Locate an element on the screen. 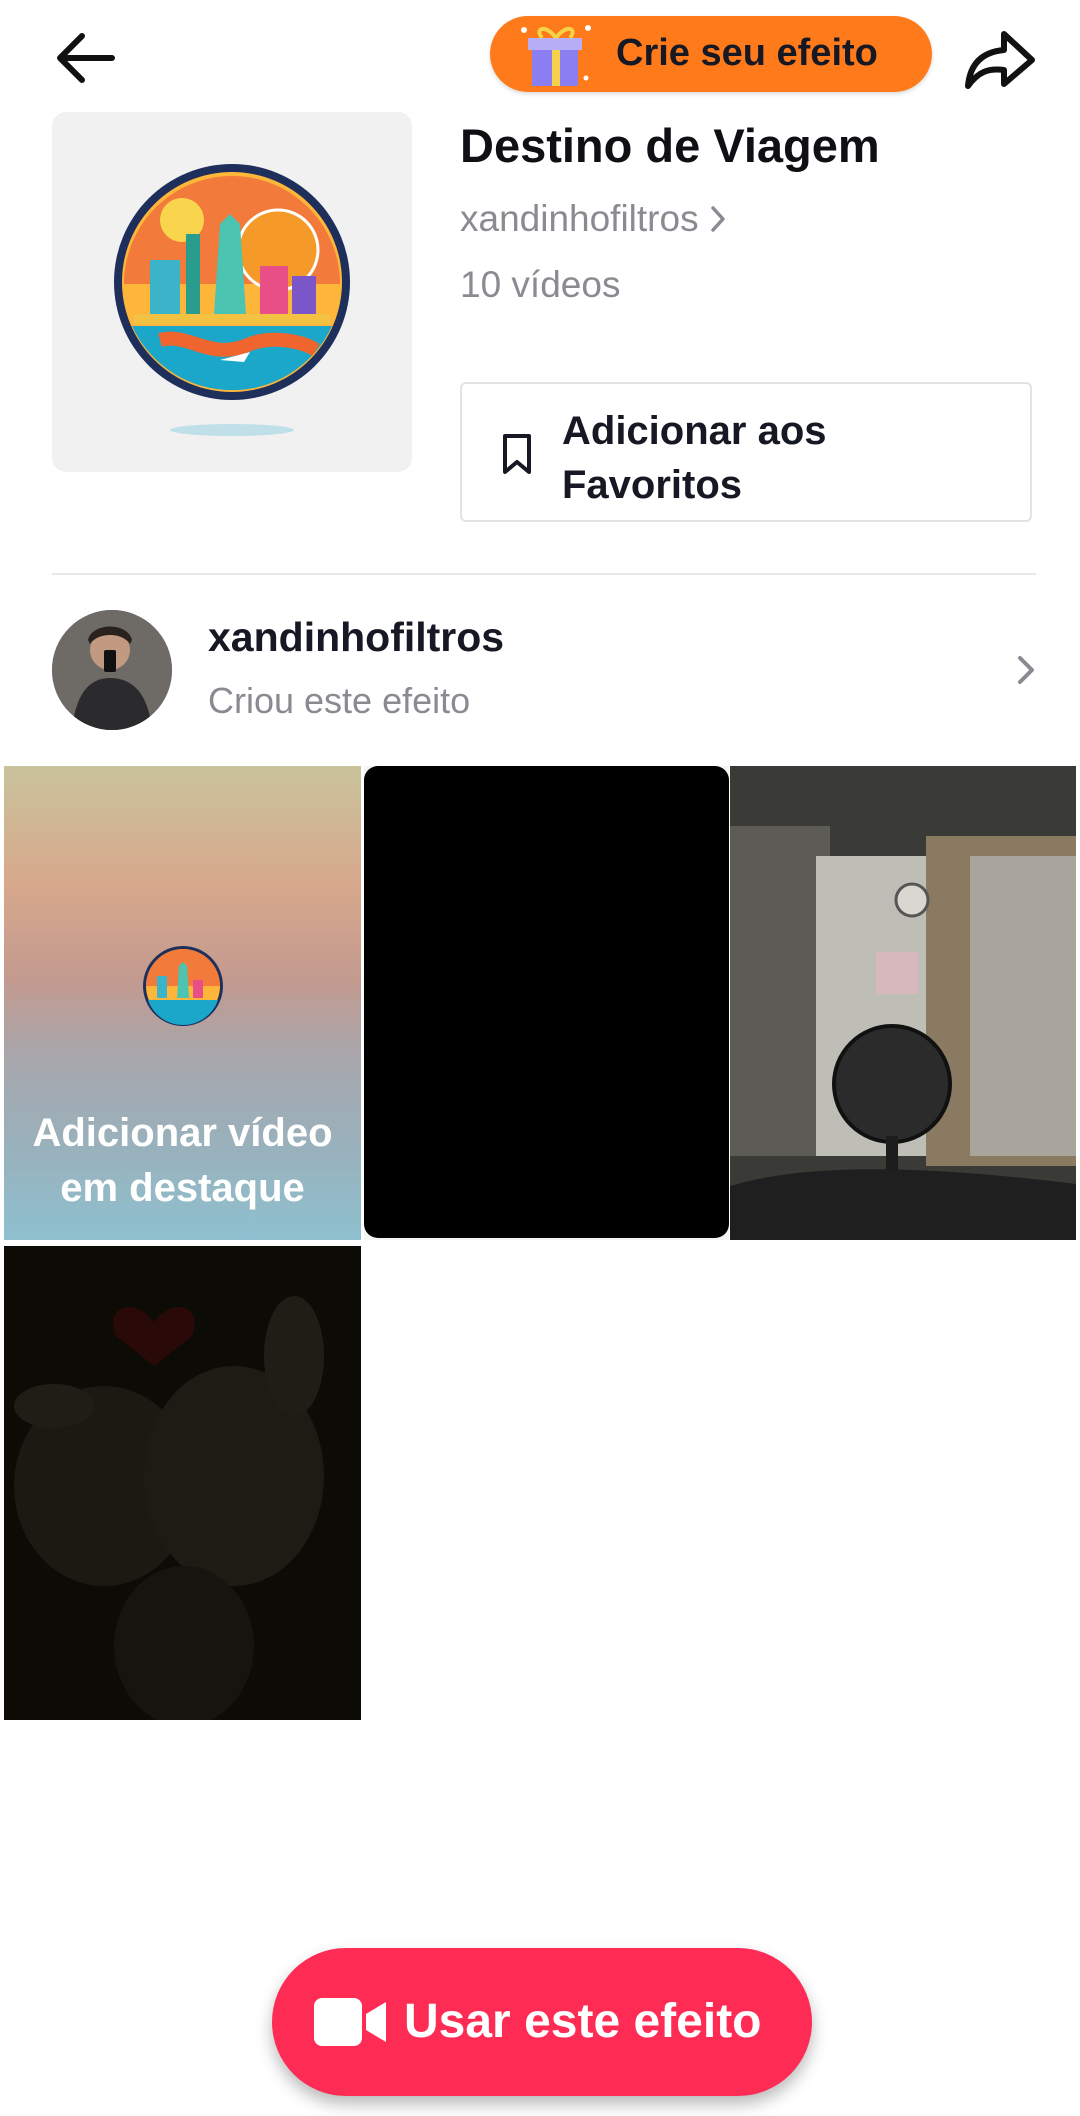 The image size is (1080, 2116). creator-subtitle: Criou este efeito is located at coordinates (339, 700).